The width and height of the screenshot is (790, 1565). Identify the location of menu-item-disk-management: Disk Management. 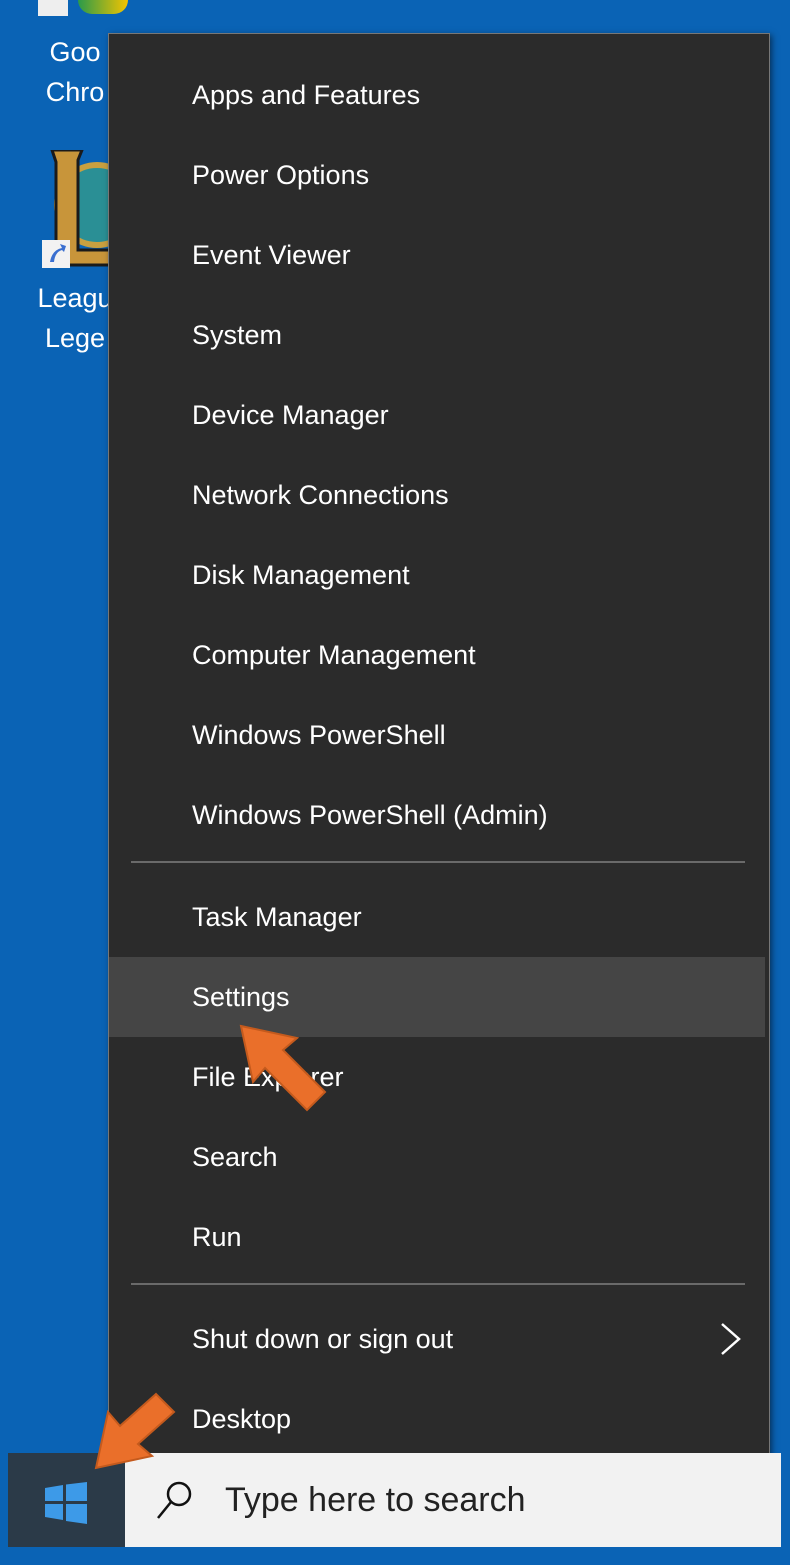
(437, 575).